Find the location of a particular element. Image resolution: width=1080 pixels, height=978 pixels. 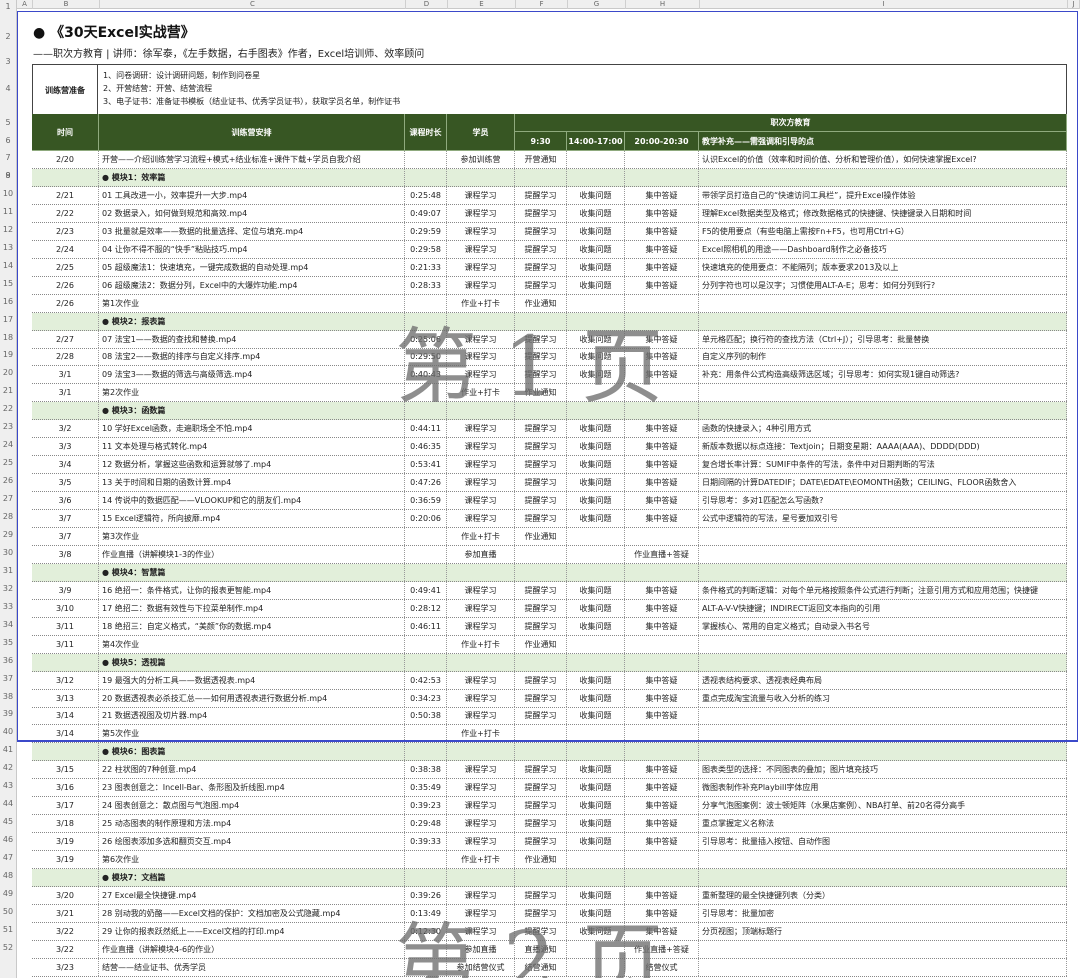

table-cell: 3/10 is located at coordinates (65, 608).